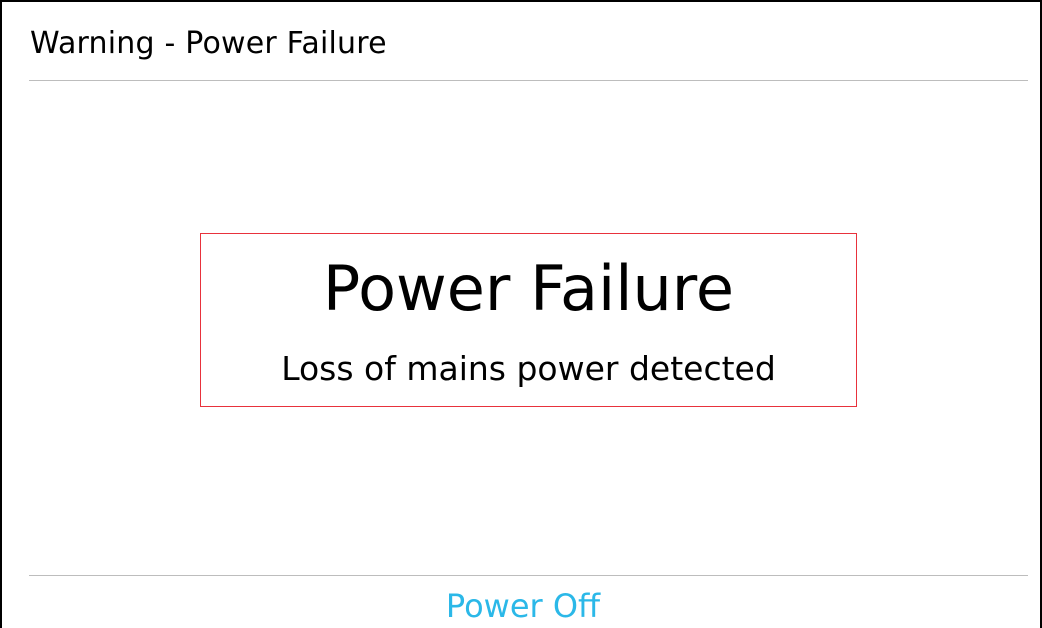 This screenshot has height=628, width=1042. What do you see at coordinates (528, 368) in the screenshot?
I see `alert-message: Loss of mains power detected` at bounding box center [528, 368].